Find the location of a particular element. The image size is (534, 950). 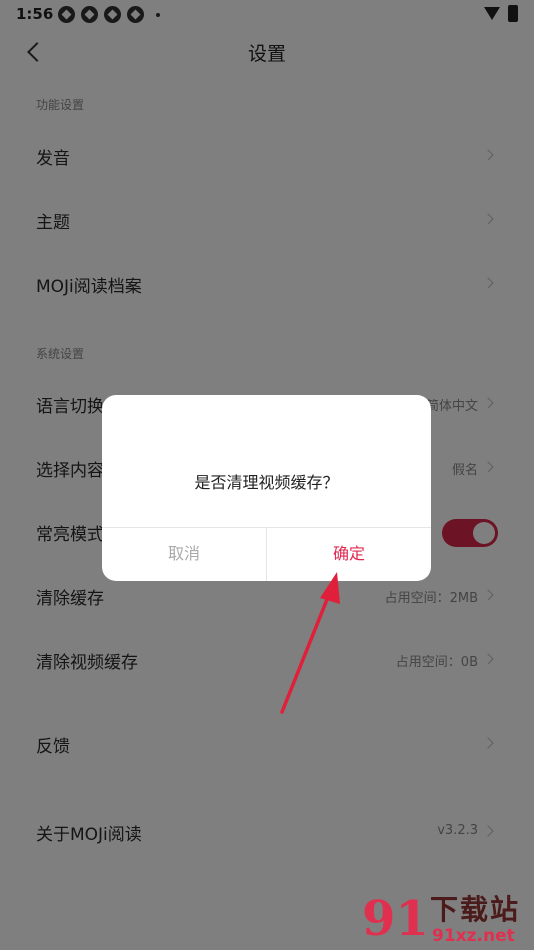

watermark: 91 下载站 91xz.net is located at coordinates (448, 919).